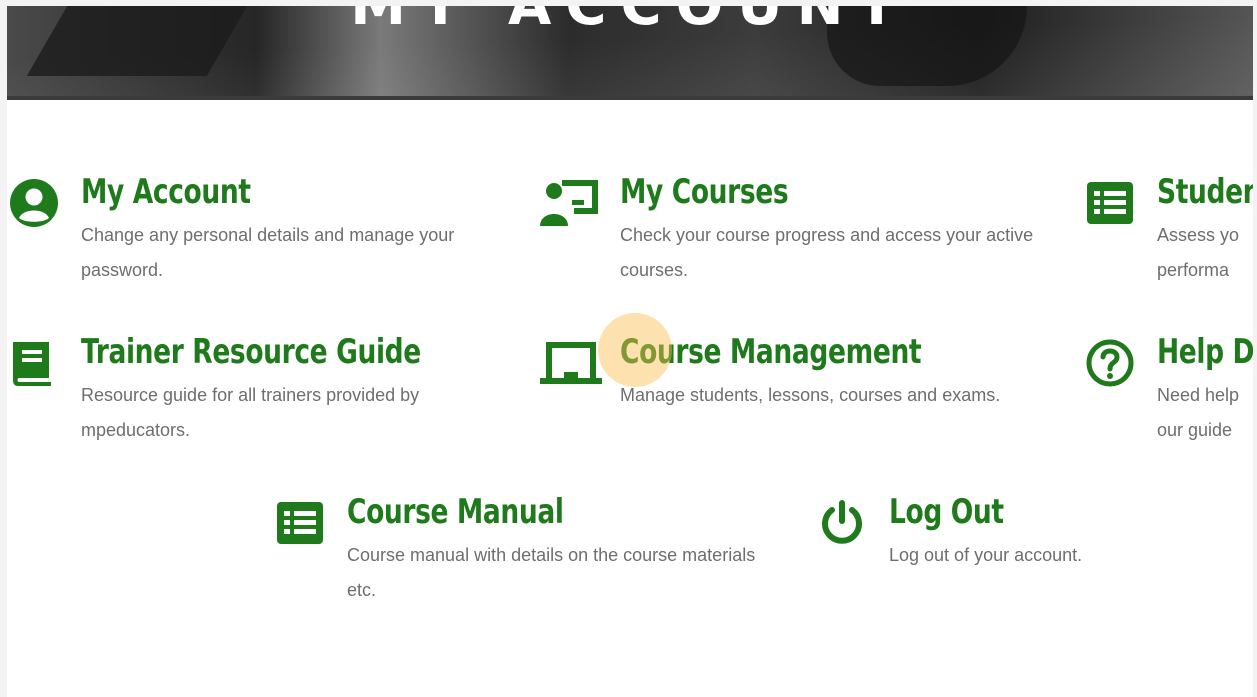  What do you see at coordinates (1198, 252) in the screenshot?
I see `card-description: Assess yo performa` at bounding box center [1198, 252].